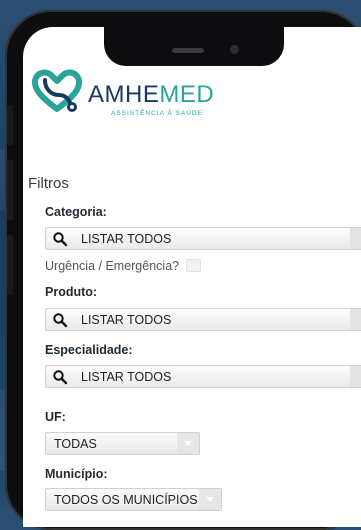  I want to click on brand-tagline: ASSISTÊNCIA À SAÚDE, so click(157, 113).